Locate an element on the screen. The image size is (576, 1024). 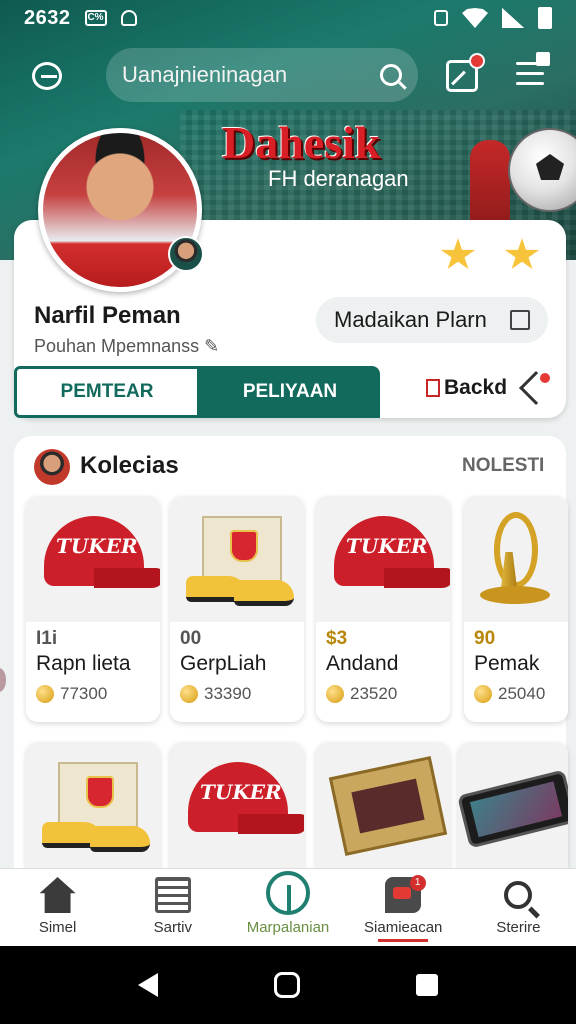
app-bar: Uanajnieninagan is located at coordinates (288, 76).